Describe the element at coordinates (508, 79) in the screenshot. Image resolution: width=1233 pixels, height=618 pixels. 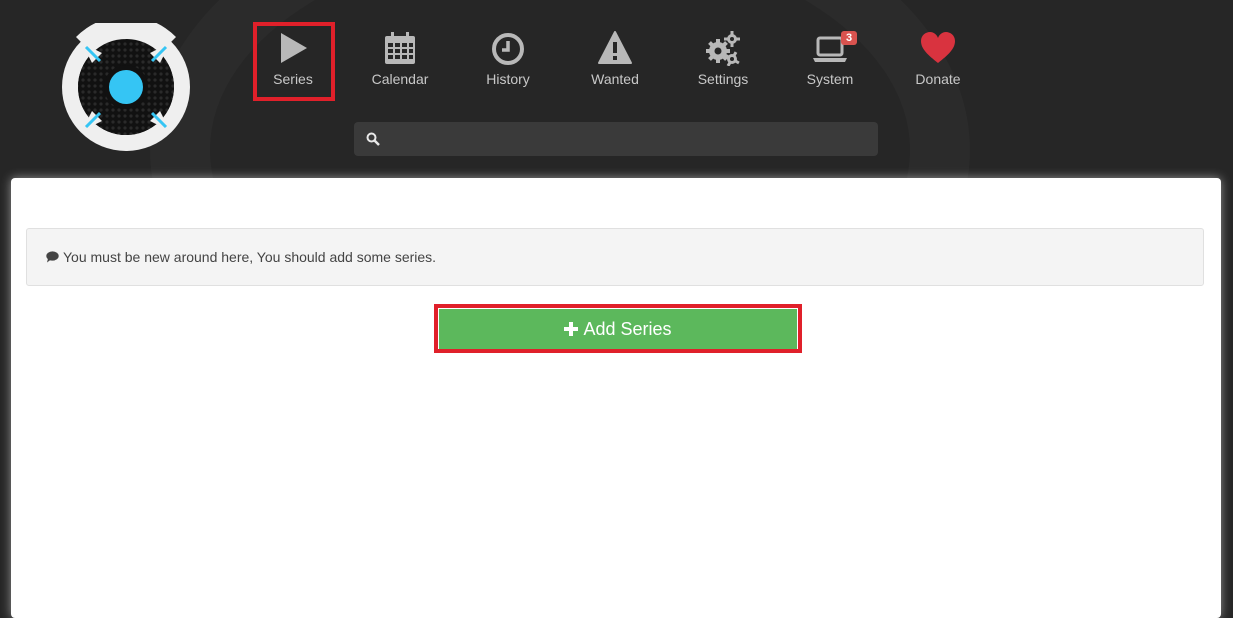
I see `nav-history-label: History` at that location.